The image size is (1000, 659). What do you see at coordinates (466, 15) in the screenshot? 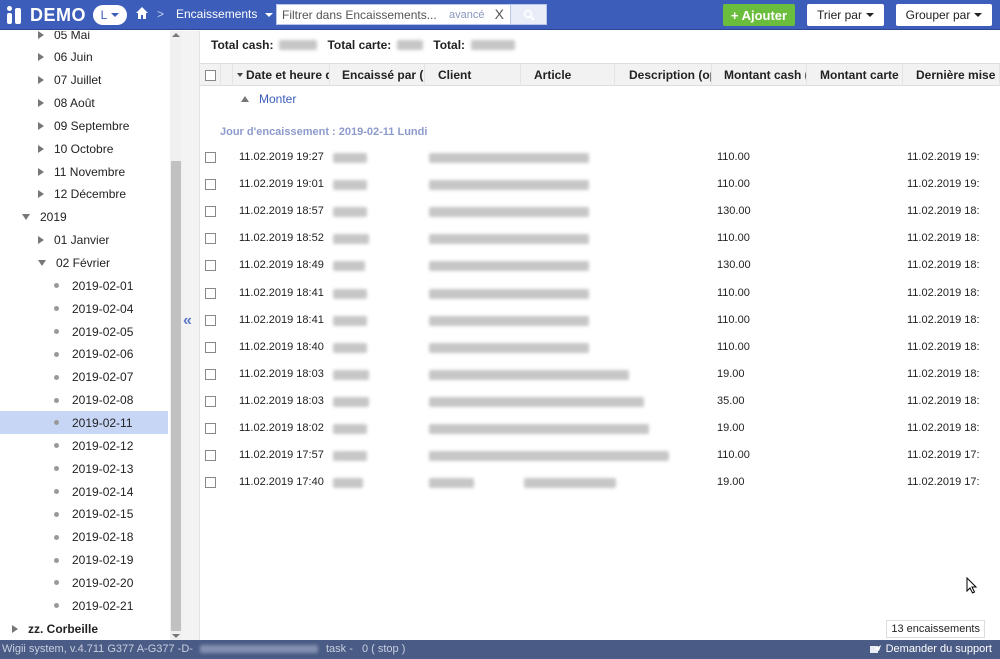
I see `advanced-search-link: avancé` at bounding box center [466, 15].